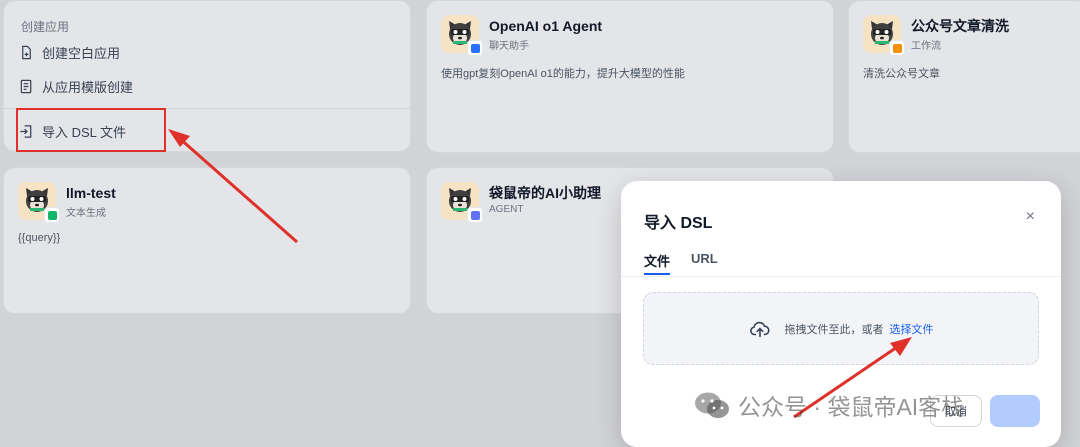 The width and height of the screenshot is (1080, 447). I want to click on template-icon, so click(26, 86).